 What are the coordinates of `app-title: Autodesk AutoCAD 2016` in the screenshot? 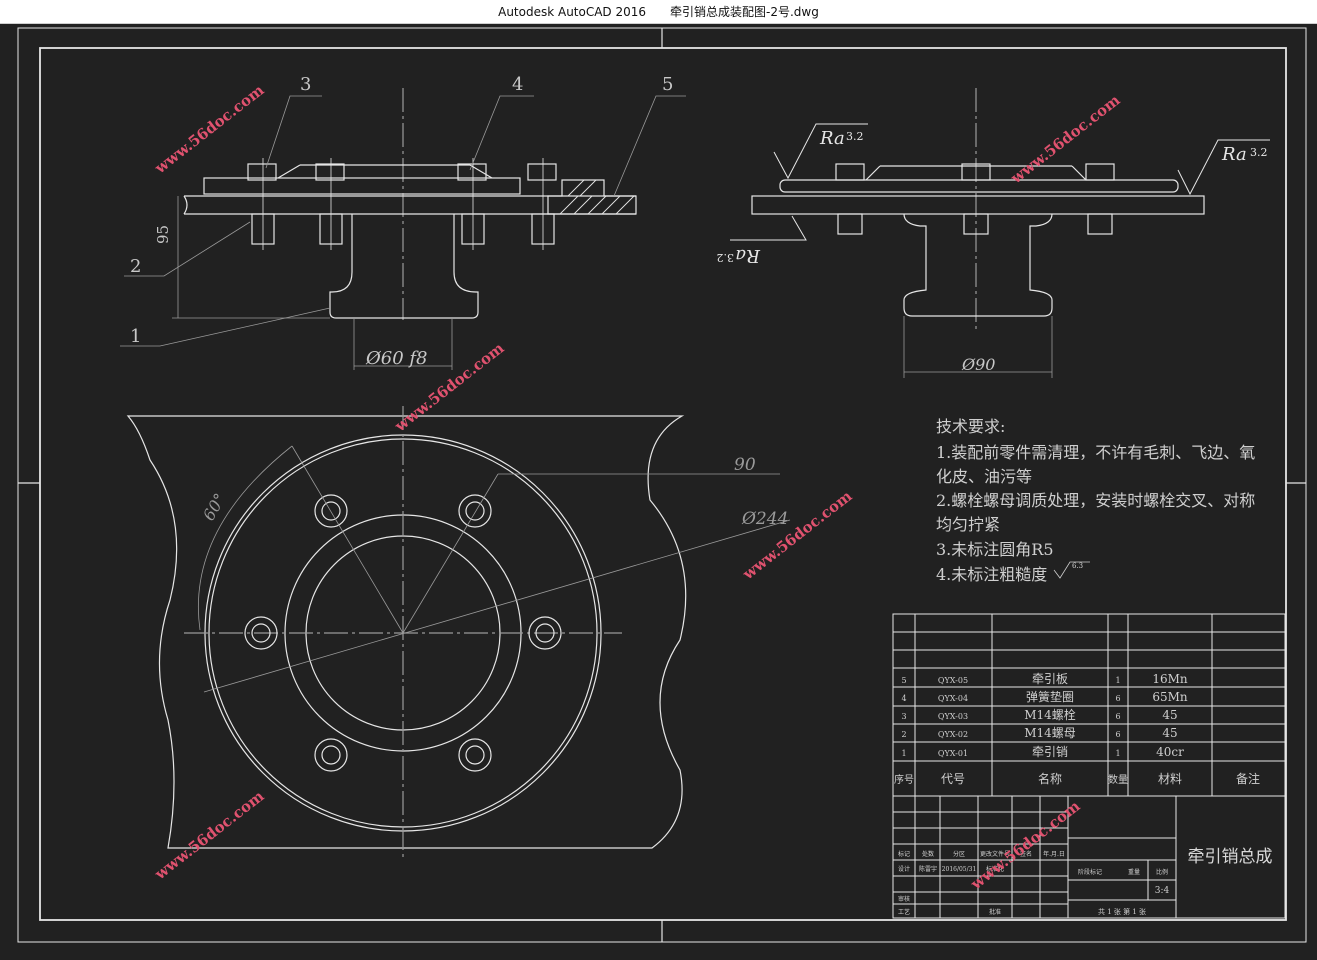 It's located at (572, 11).